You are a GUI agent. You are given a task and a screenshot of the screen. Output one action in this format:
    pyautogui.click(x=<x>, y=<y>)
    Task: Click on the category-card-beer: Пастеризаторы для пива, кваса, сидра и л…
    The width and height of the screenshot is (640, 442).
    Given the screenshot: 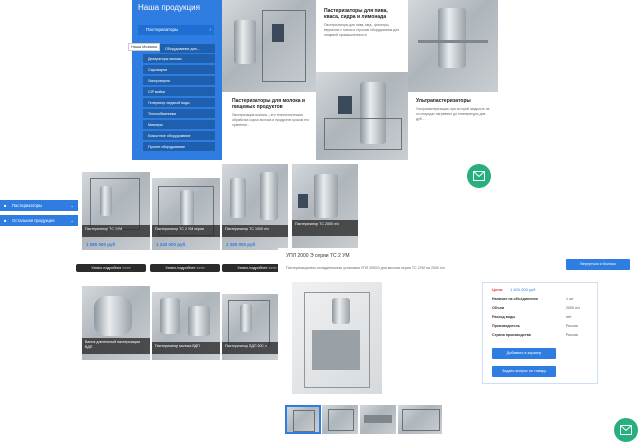 What is the action you would take?
    pyautogui.click(x=362, y=36)
    